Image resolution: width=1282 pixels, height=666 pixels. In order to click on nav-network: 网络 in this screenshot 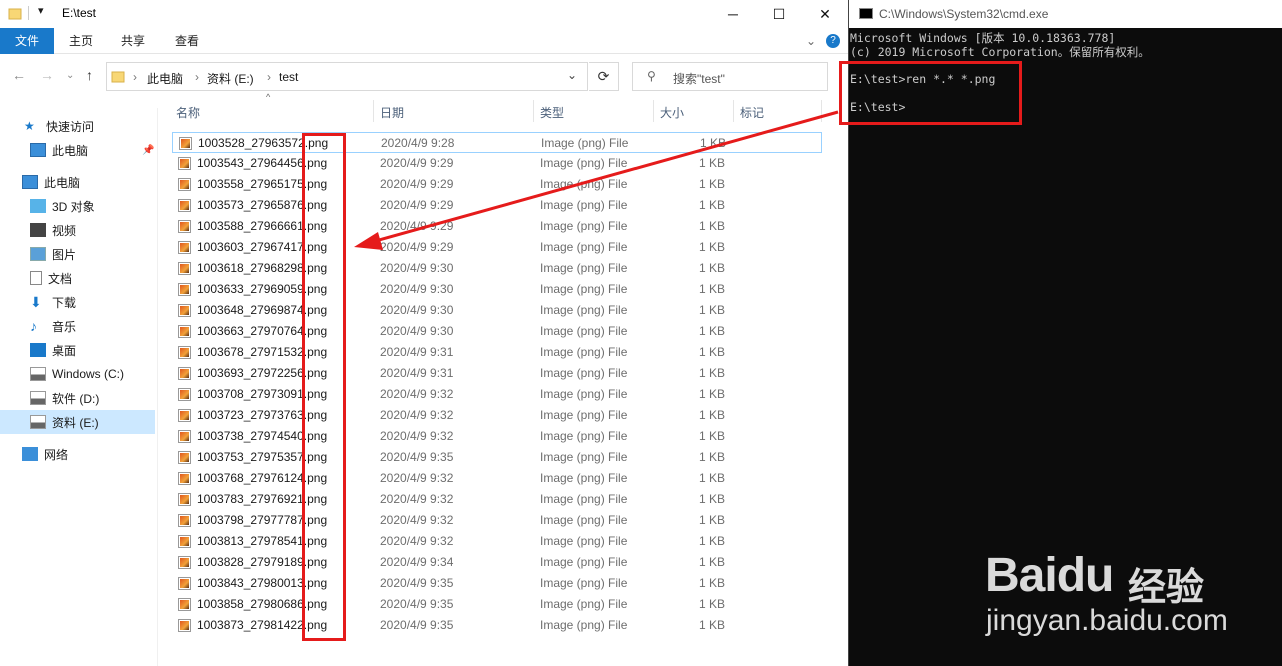, I will do `click(77, 454)`.